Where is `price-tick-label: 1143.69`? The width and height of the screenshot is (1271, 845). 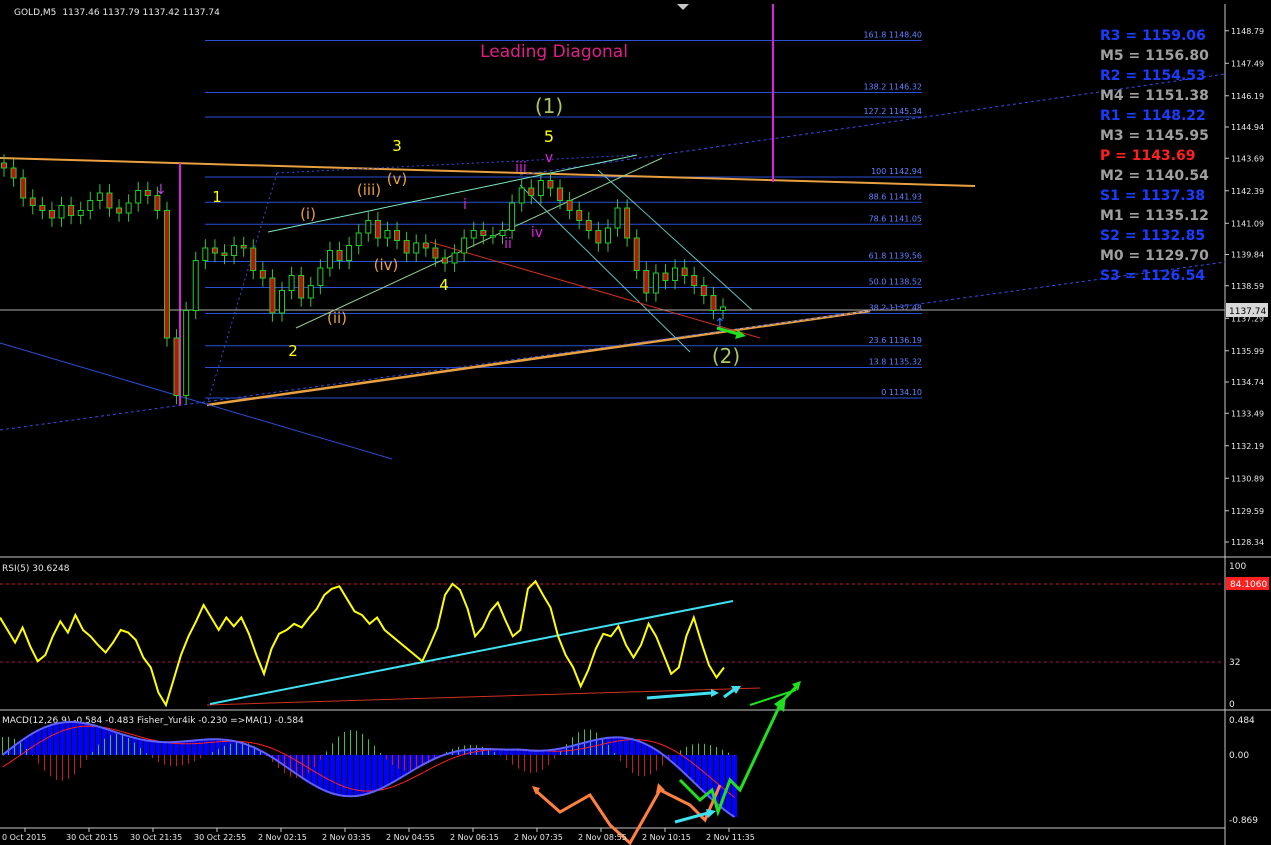 price-tick-label: 1143.69 is located at coordinates (1247, 158).